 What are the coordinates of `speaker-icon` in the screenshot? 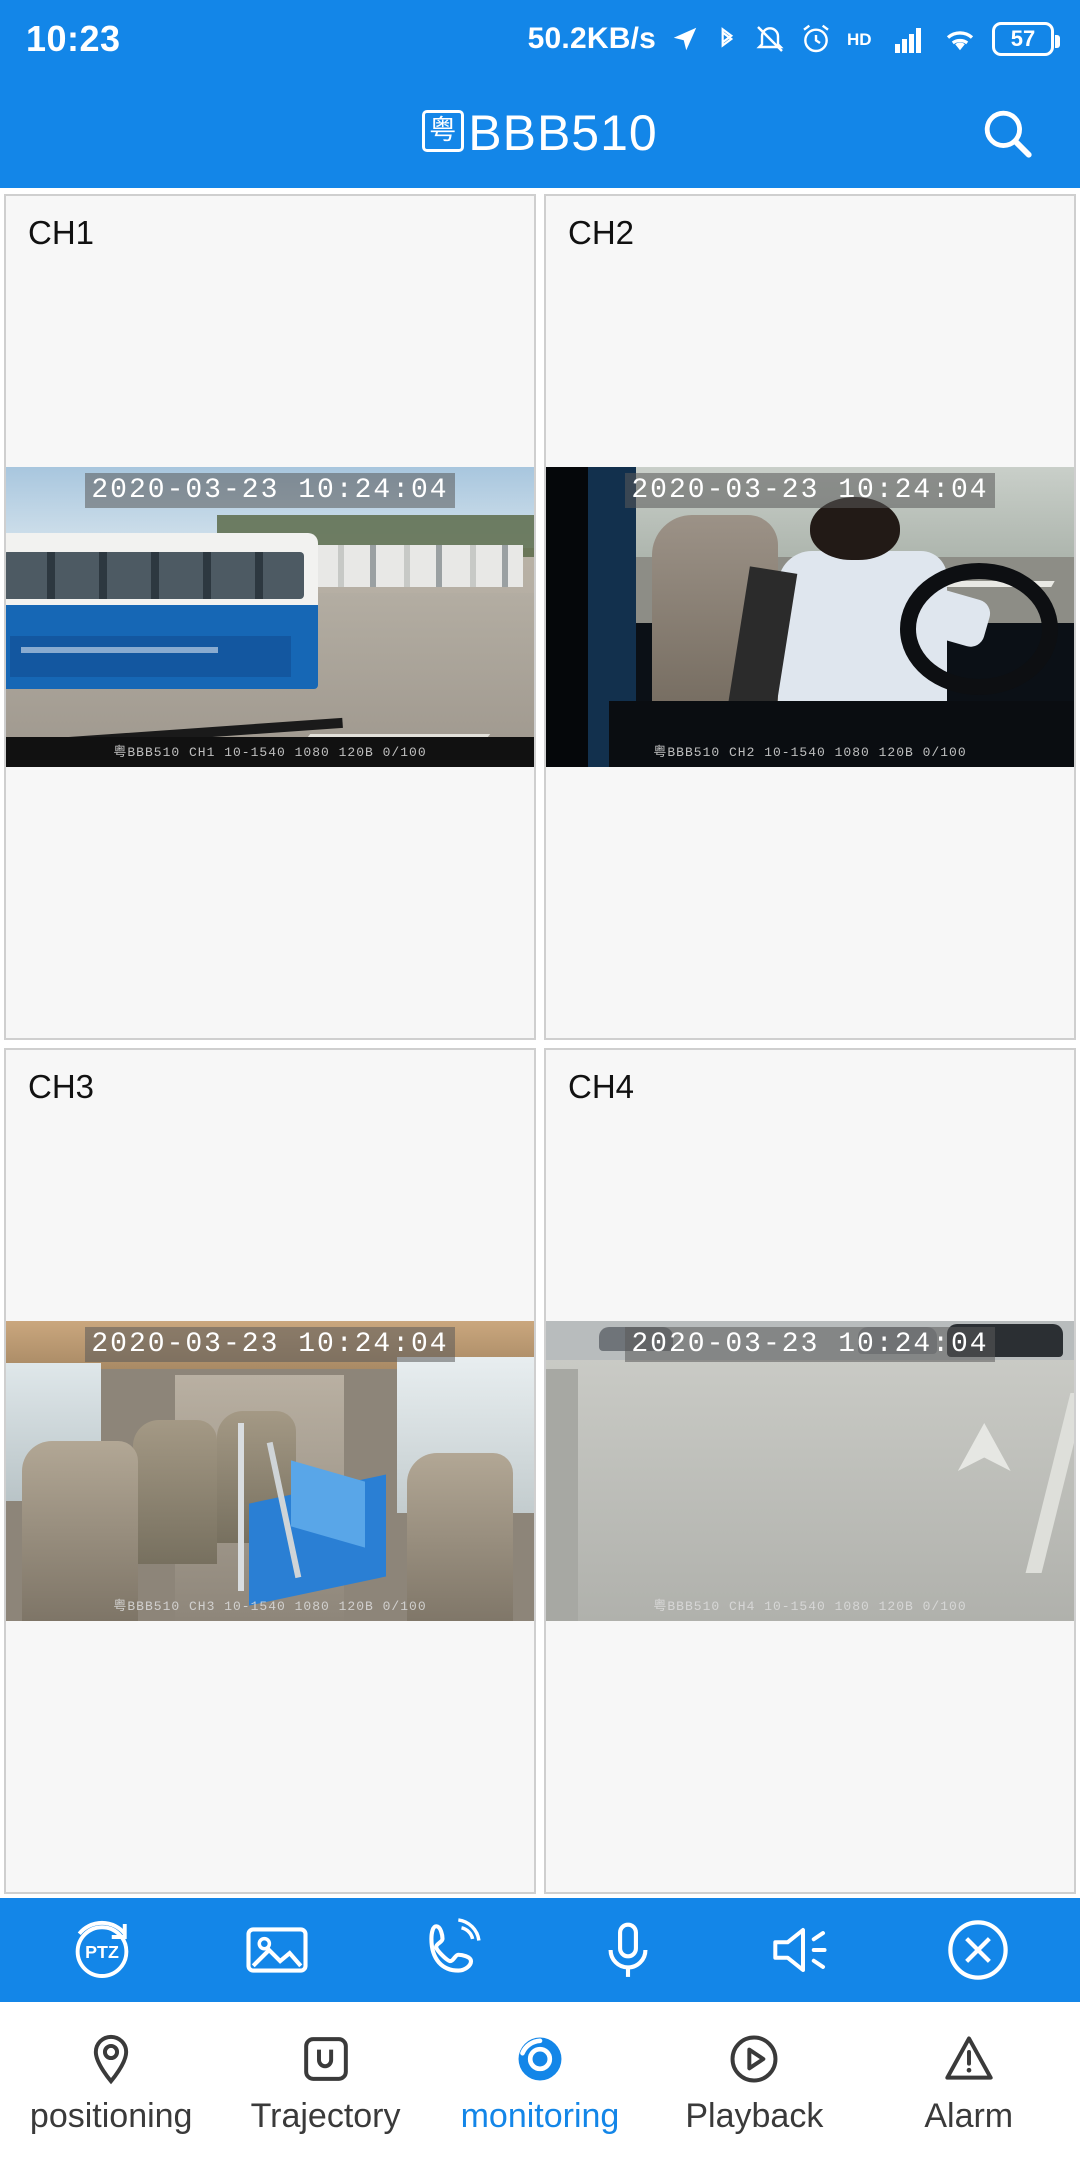 It's located at (803, 1950).